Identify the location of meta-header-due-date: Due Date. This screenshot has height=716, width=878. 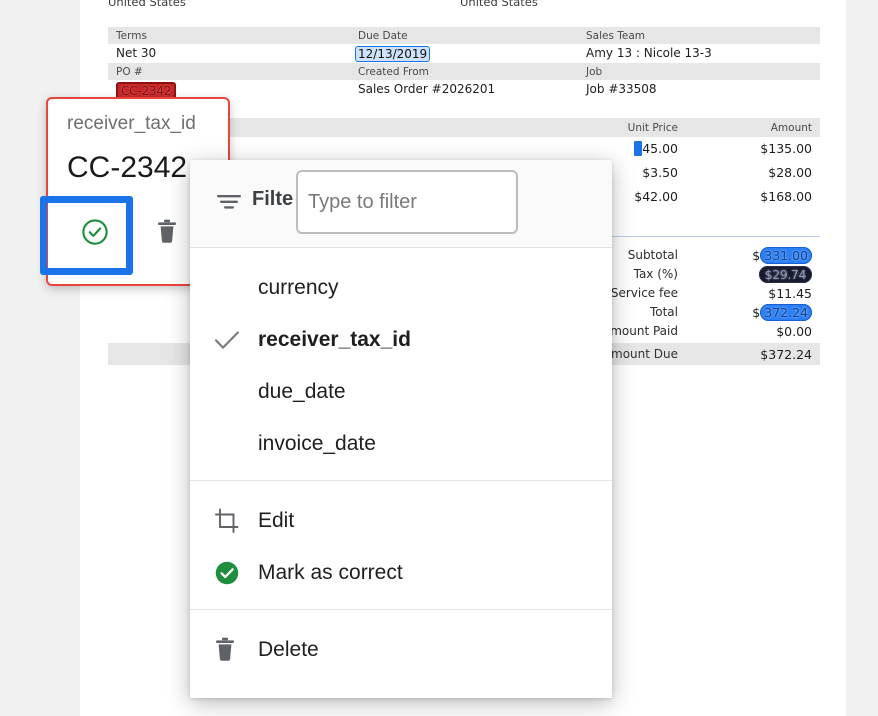
(383, 36).